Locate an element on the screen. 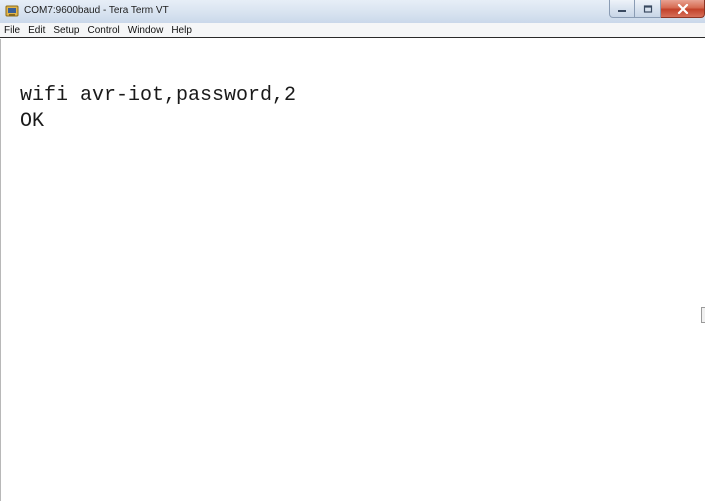 Image resolution: width=705 pixels, height=501 pixels. scrollbar-edge is located at coordinates (703, 315).